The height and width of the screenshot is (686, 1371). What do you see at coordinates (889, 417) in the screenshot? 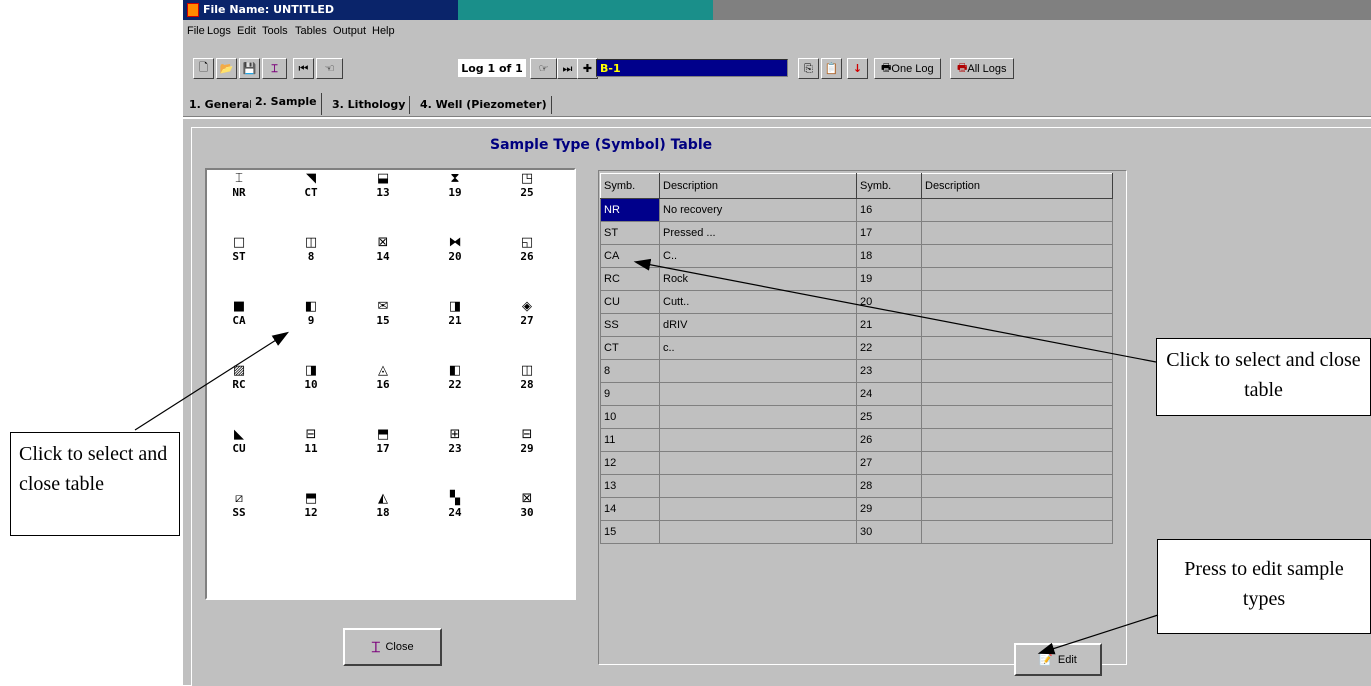
I see `symb-cell: 25` at bounding box center [889, 417].